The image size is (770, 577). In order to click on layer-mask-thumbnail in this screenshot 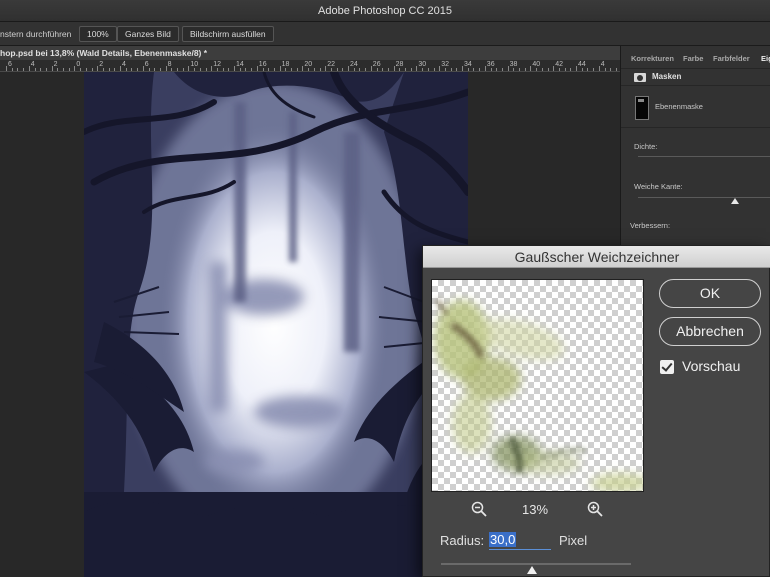, I will do `click(642, 108)`.